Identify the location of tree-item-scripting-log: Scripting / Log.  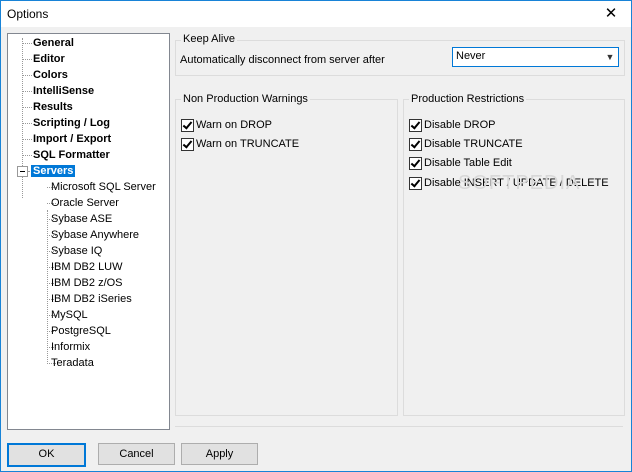
(71, 123).